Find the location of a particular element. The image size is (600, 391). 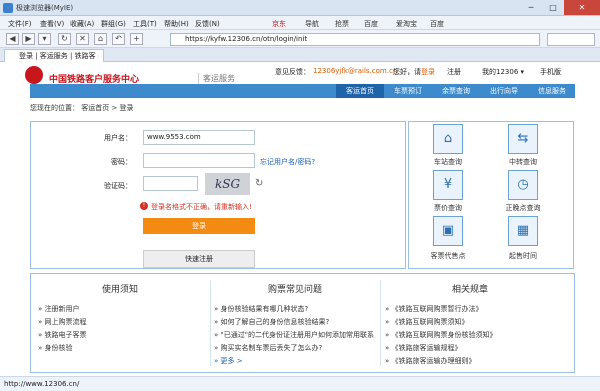

minimize-button: ─ is located at coordinates (531, 7).